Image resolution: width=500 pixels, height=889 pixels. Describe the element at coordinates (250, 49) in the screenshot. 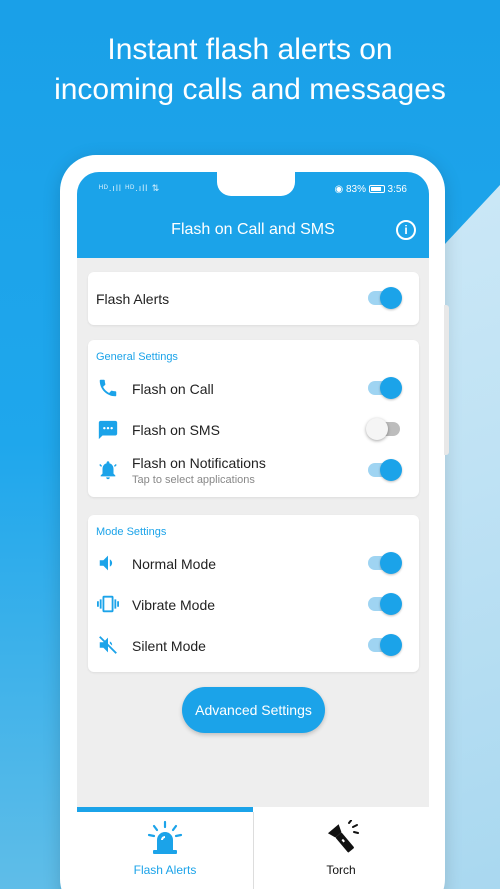

I see `headline-line-1: Instant flash alerts on` at that location.